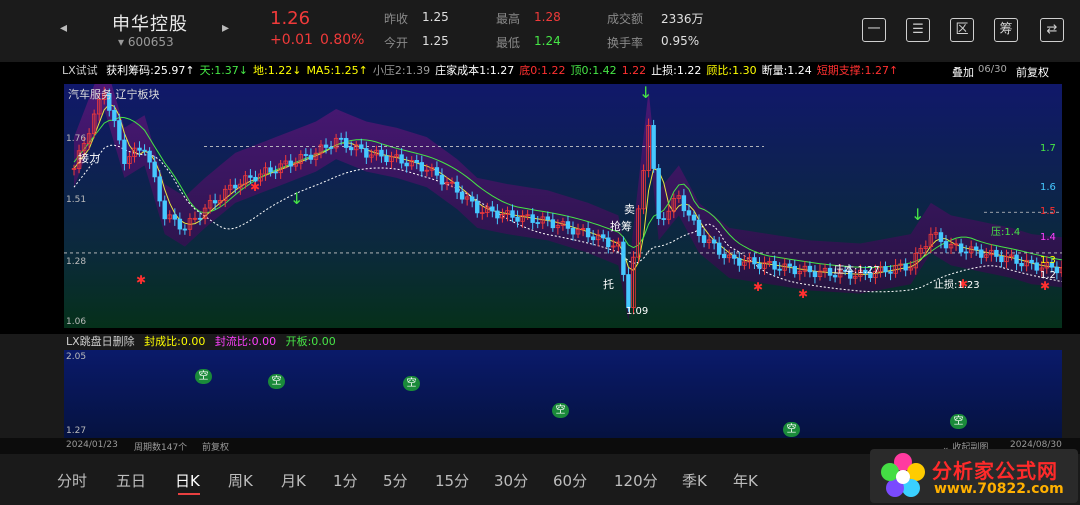 Image resolution: width=1080 pixels, height=505 pixels. I want to click on fq-label: 前复权, so click(1032, 72).